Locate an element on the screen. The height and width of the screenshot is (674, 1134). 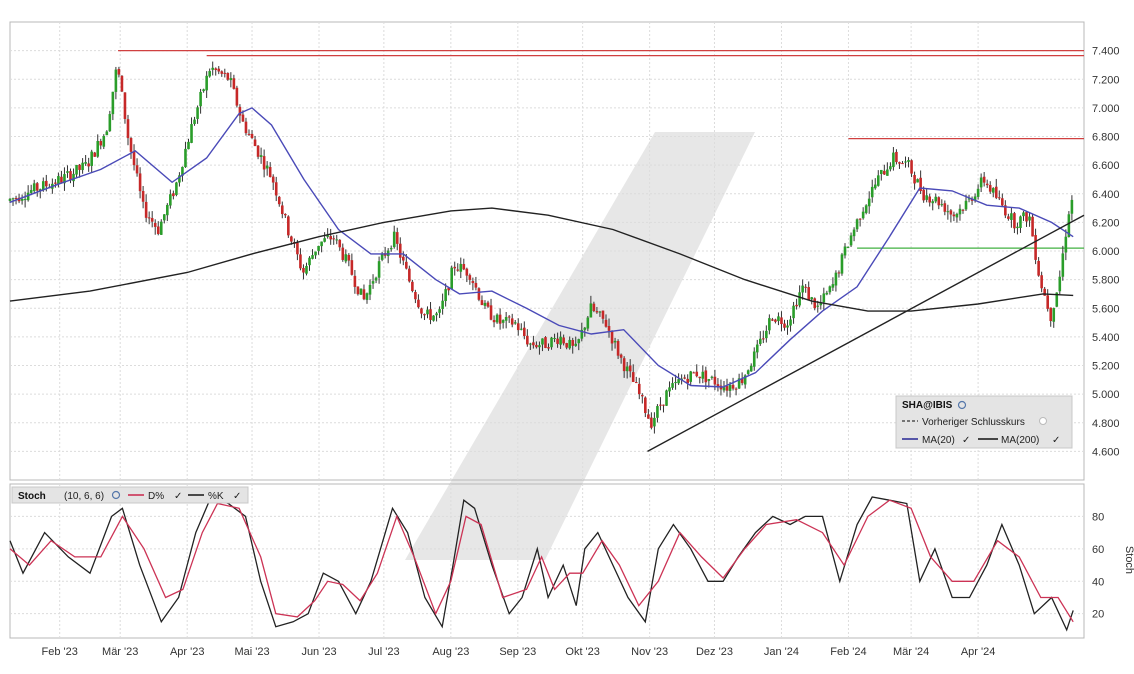
x-tick-label: Mär '23 is located at coordinates (120, 652).